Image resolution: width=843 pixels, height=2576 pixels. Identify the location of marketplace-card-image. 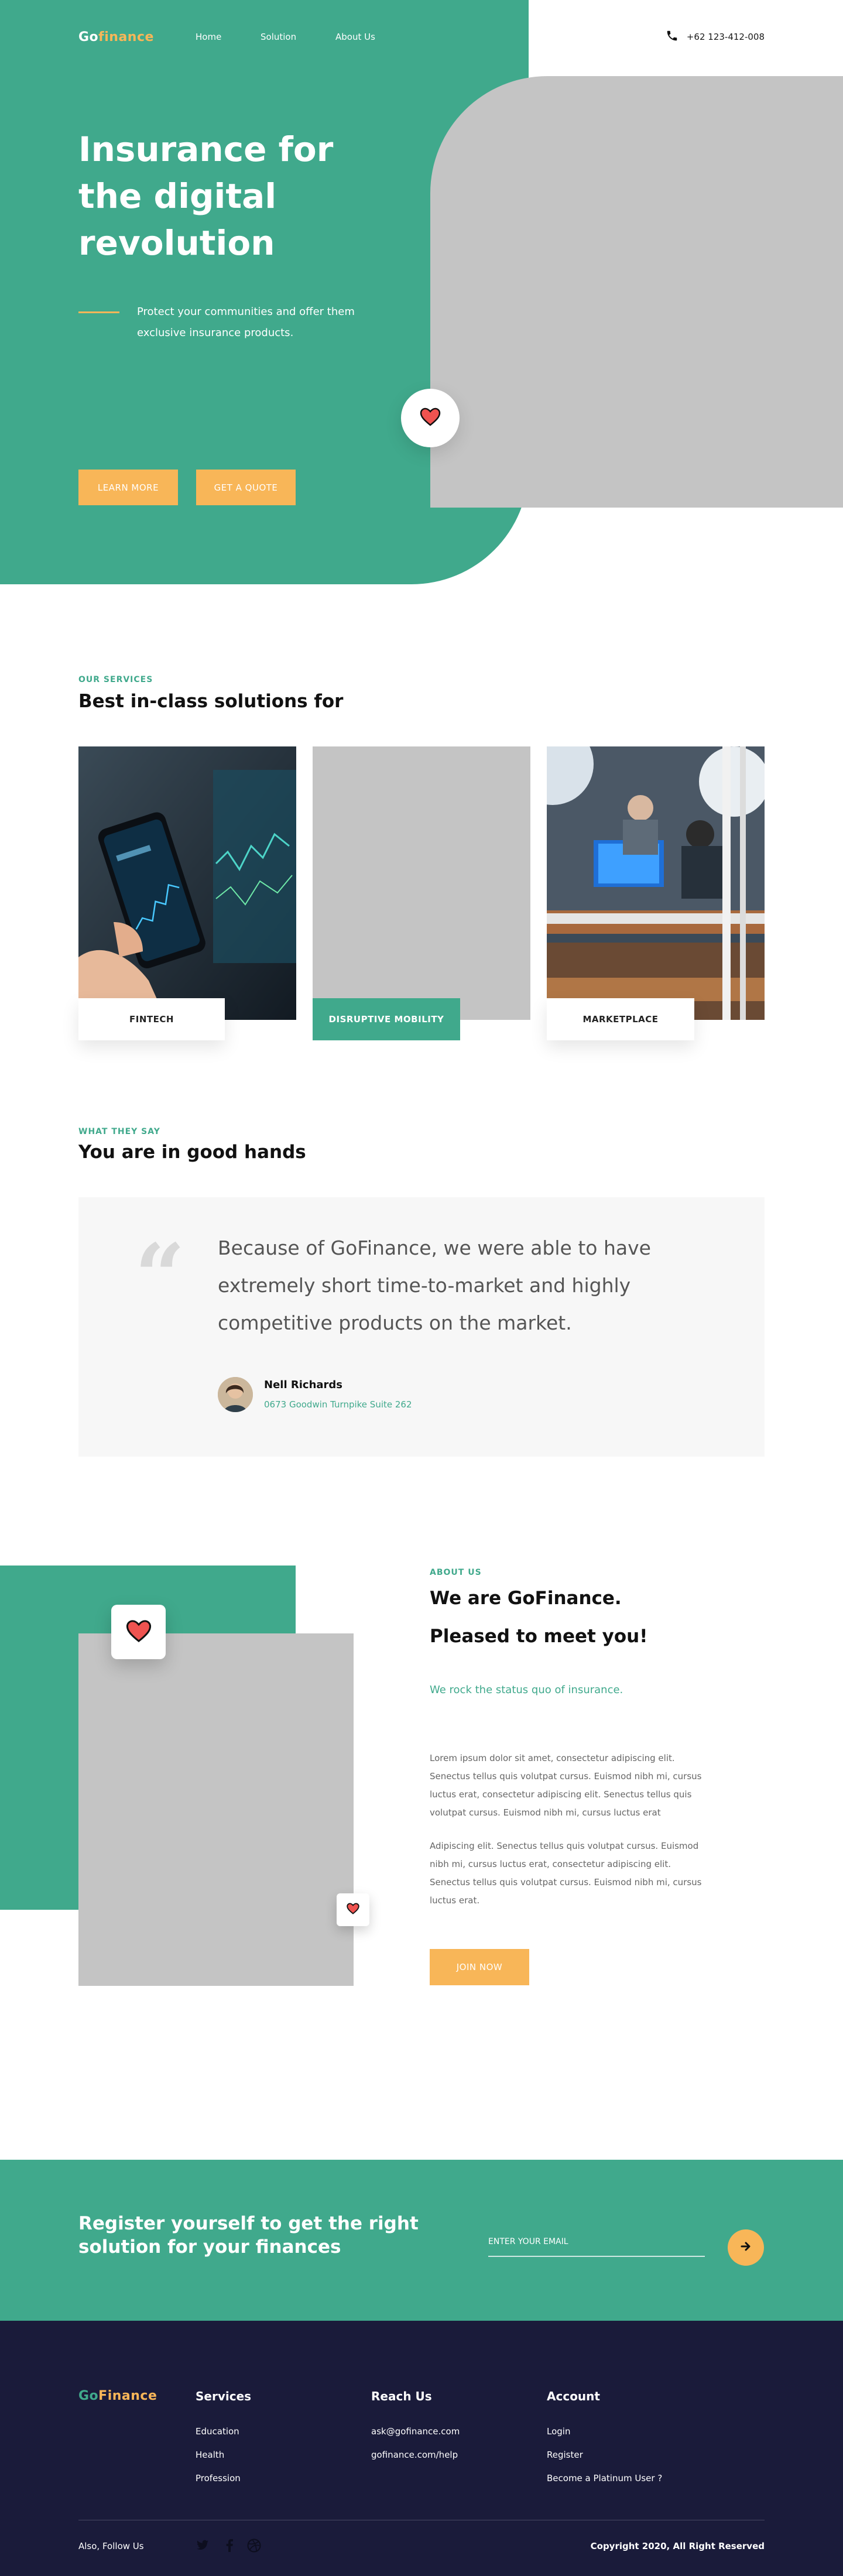
(656, 883).